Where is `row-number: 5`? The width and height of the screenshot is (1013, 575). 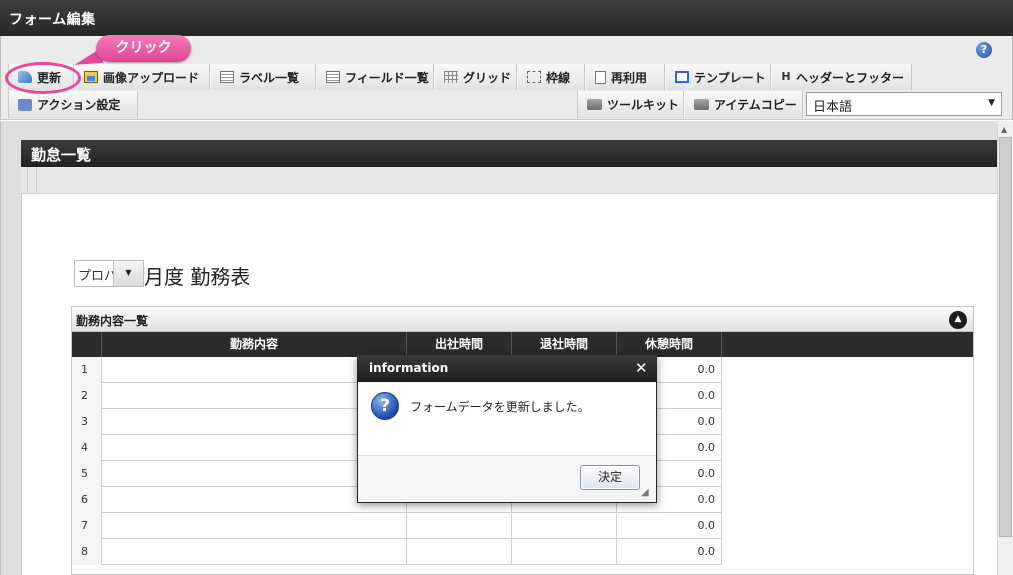 row-number: 5 is located at coordinates (87, 474).